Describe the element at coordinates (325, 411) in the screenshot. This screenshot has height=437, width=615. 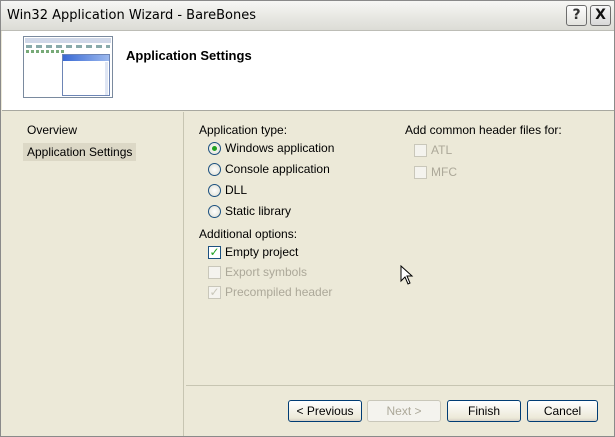
I see `previous-button: < Previous` at that location.